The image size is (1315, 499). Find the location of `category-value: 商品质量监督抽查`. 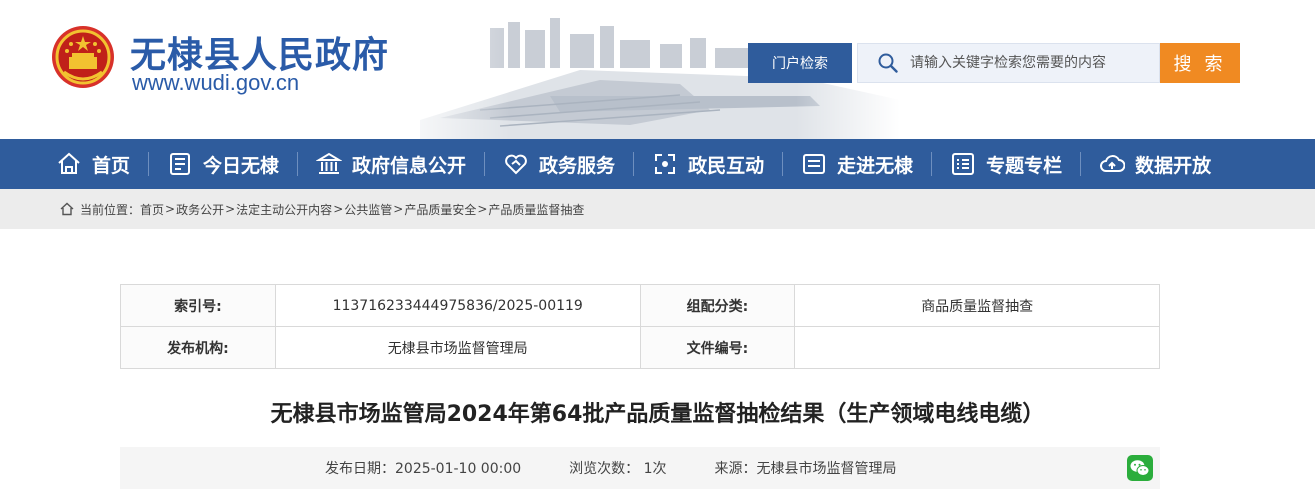

category-value: 商品质量监督抽查 is located at coordinates (977, 305).